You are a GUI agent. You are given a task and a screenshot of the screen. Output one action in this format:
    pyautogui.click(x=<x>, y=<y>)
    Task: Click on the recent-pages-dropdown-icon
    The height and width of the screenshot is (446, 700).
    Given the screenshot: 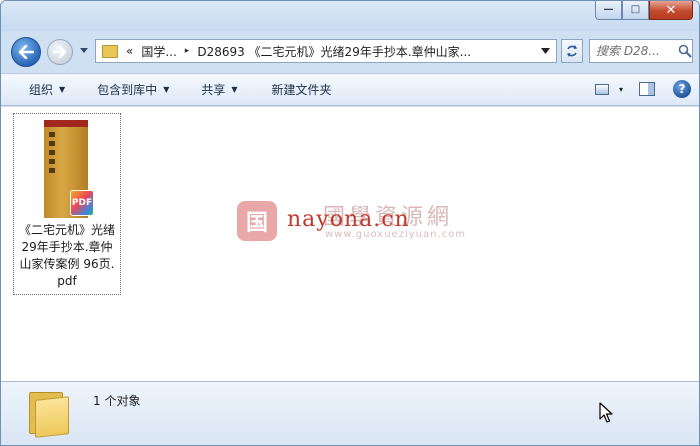 What is the action you would take?
    pyautogui.click(x=84, y=51)
    